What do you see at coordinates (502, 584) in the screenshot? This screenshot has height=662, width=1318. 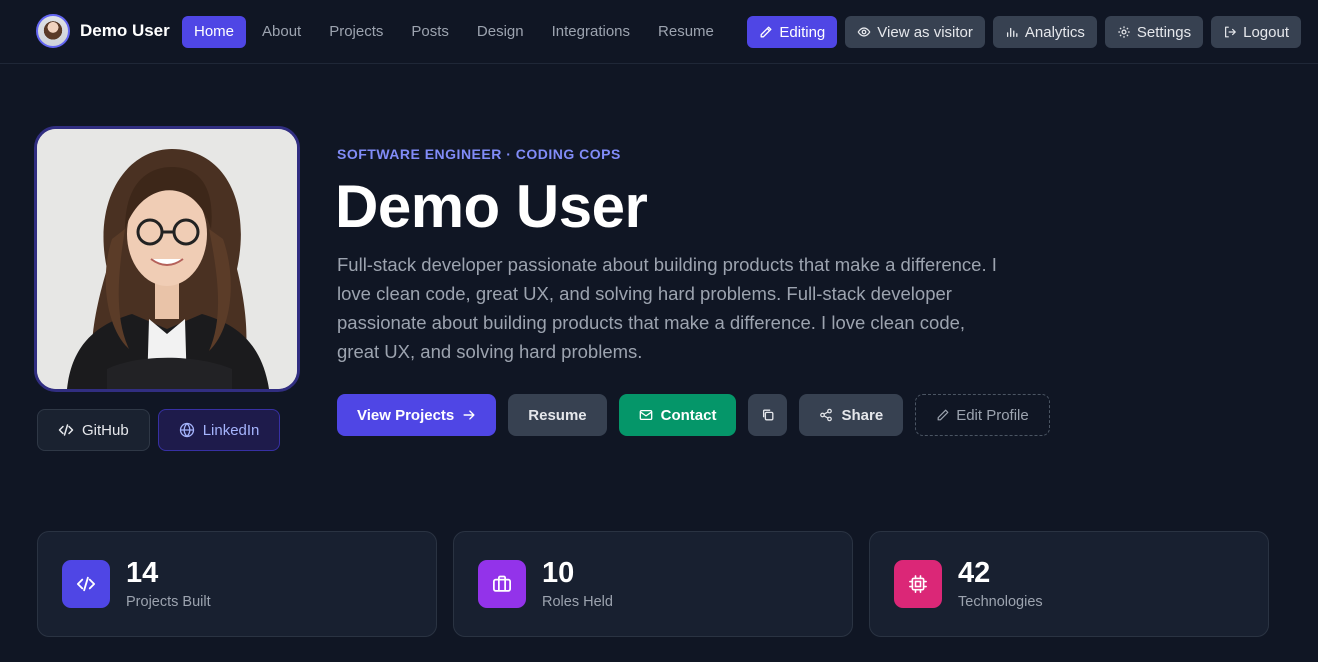 I see `briefcase-icon` at bounding box center [502, 584].